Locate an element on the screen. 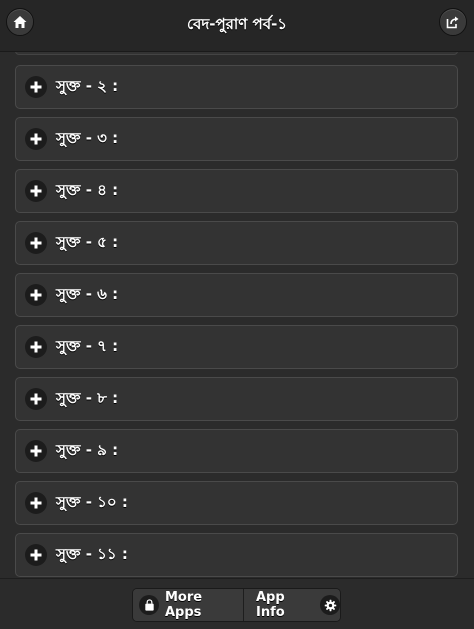  app-info-label: App Info is located at coordinates (270, 605).